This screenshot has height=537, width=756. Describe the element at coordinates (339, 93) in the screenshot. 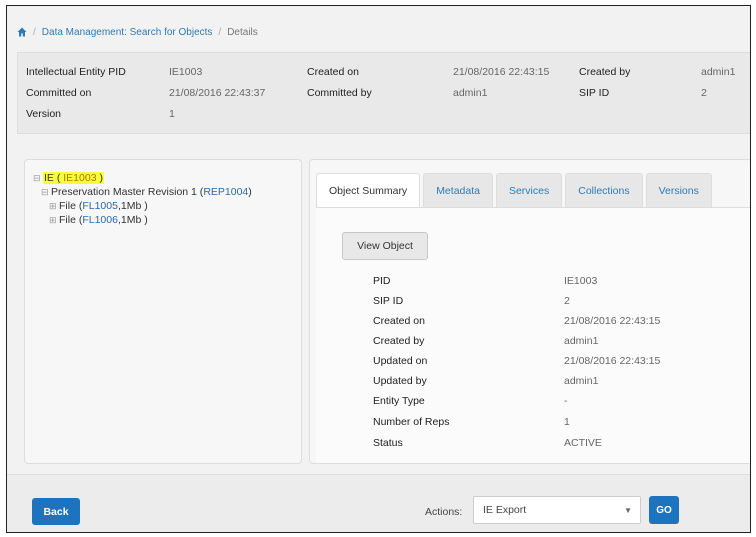

I see `committed-by-label: Committed by` at that location.